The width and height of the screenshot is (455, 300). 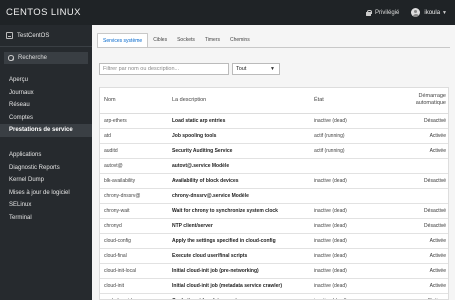 I want to click on cell-boot: Statique, so click(x=419, y=296).